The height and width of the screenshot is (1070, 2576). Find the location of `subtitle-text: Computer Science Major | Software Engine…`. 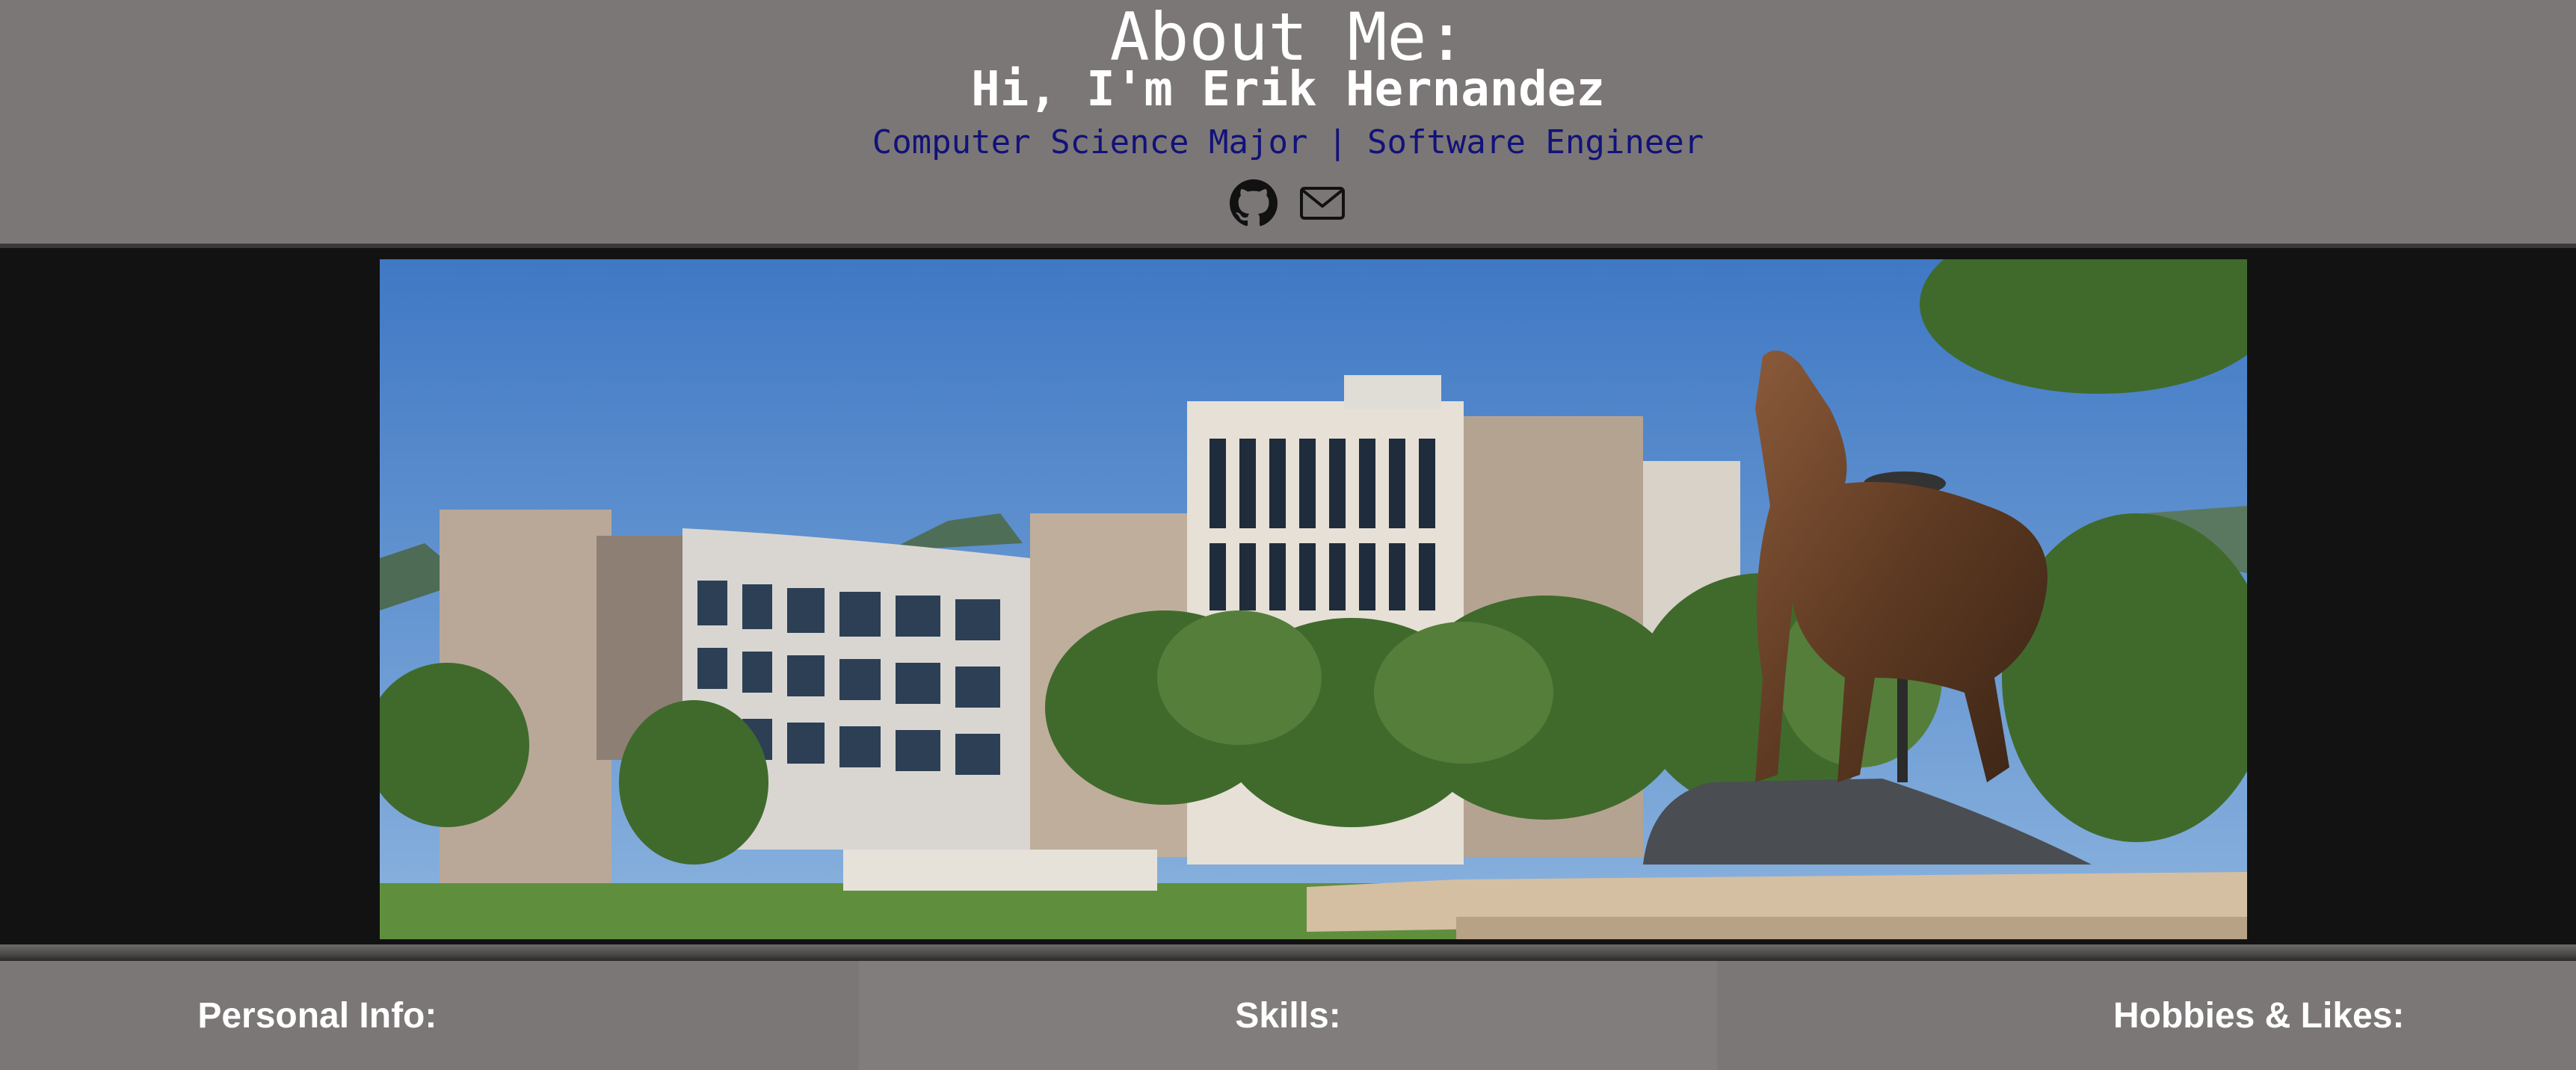

subtitle-text: Computer Science Major | Software Engine… is located at coordinates (1288, 142).